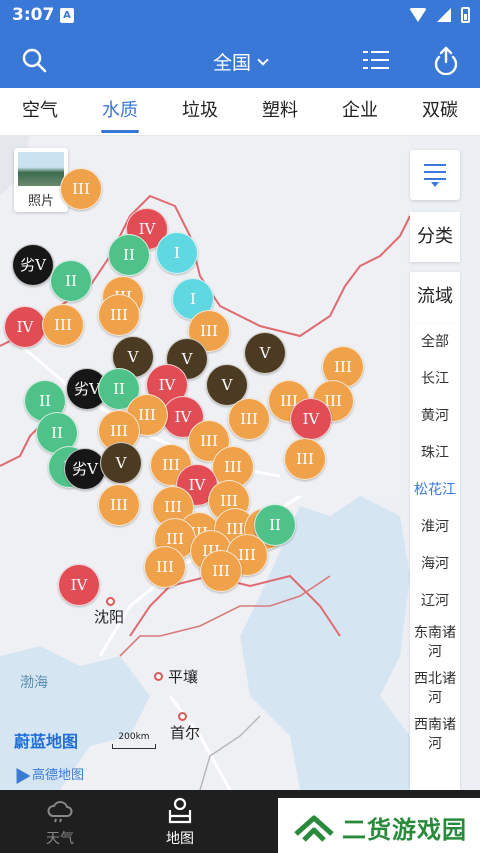 Image resolution: width=480 pixels, height=853 pixels. I want to click on gaode-label: 高德地图, so click(58, 775).